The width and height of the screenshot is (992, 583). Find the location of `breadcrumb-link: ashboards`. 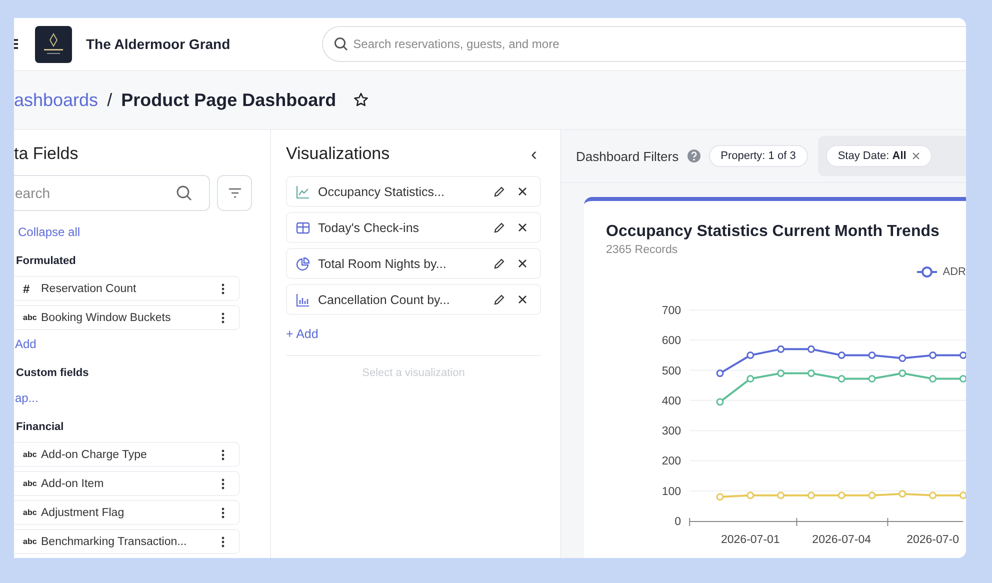

breadcrumb-link: ashboards is located at coordinates (56, 100).